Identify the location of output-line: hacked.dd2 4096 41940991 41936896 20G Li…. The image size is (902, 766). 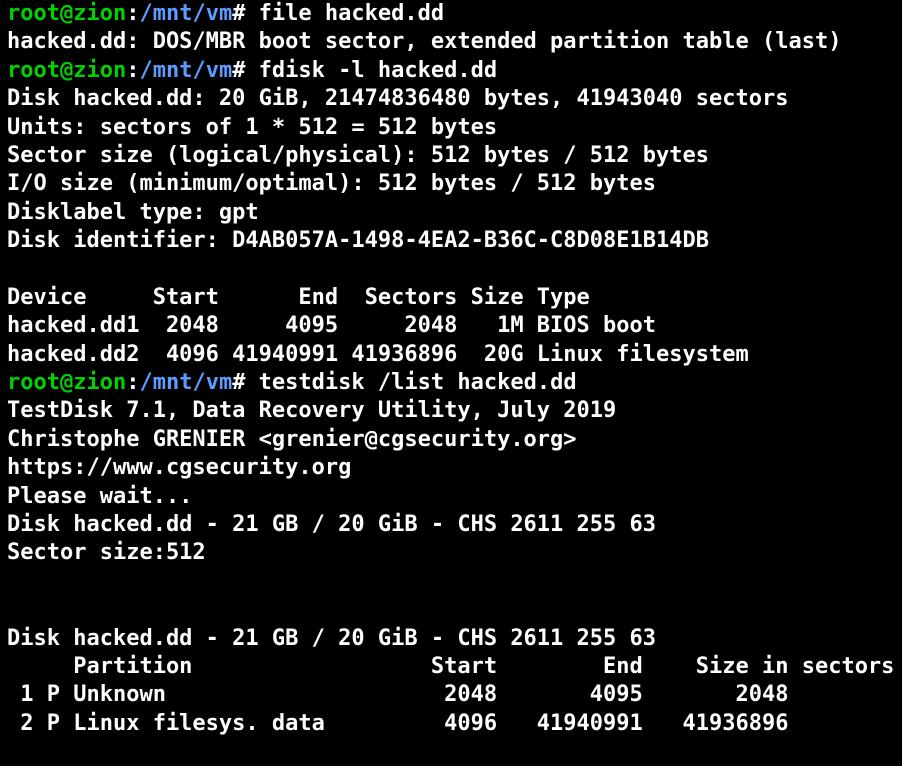
(378, 354).